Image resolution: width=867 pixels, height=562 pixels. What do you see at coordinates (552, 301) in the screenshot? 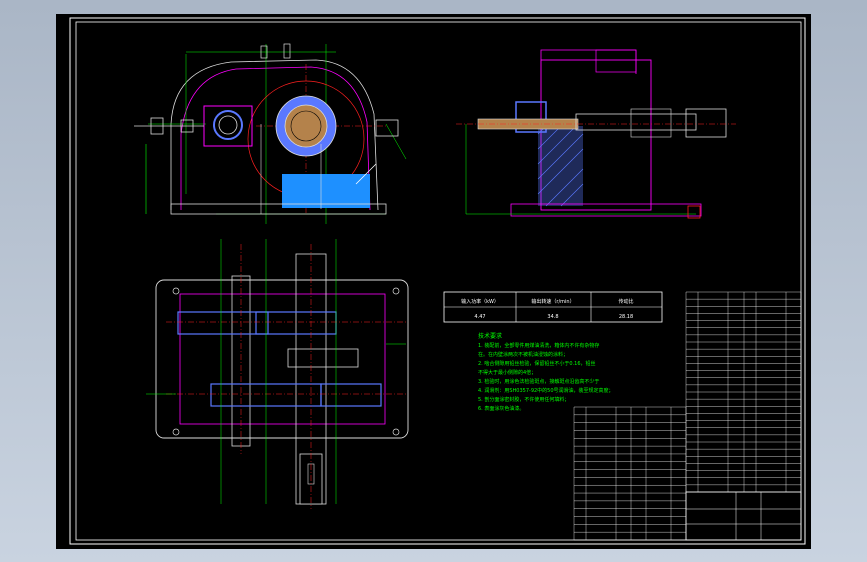
I see `param-header-speed: 输出转速（r/min）` at bounding box center [552, 301].